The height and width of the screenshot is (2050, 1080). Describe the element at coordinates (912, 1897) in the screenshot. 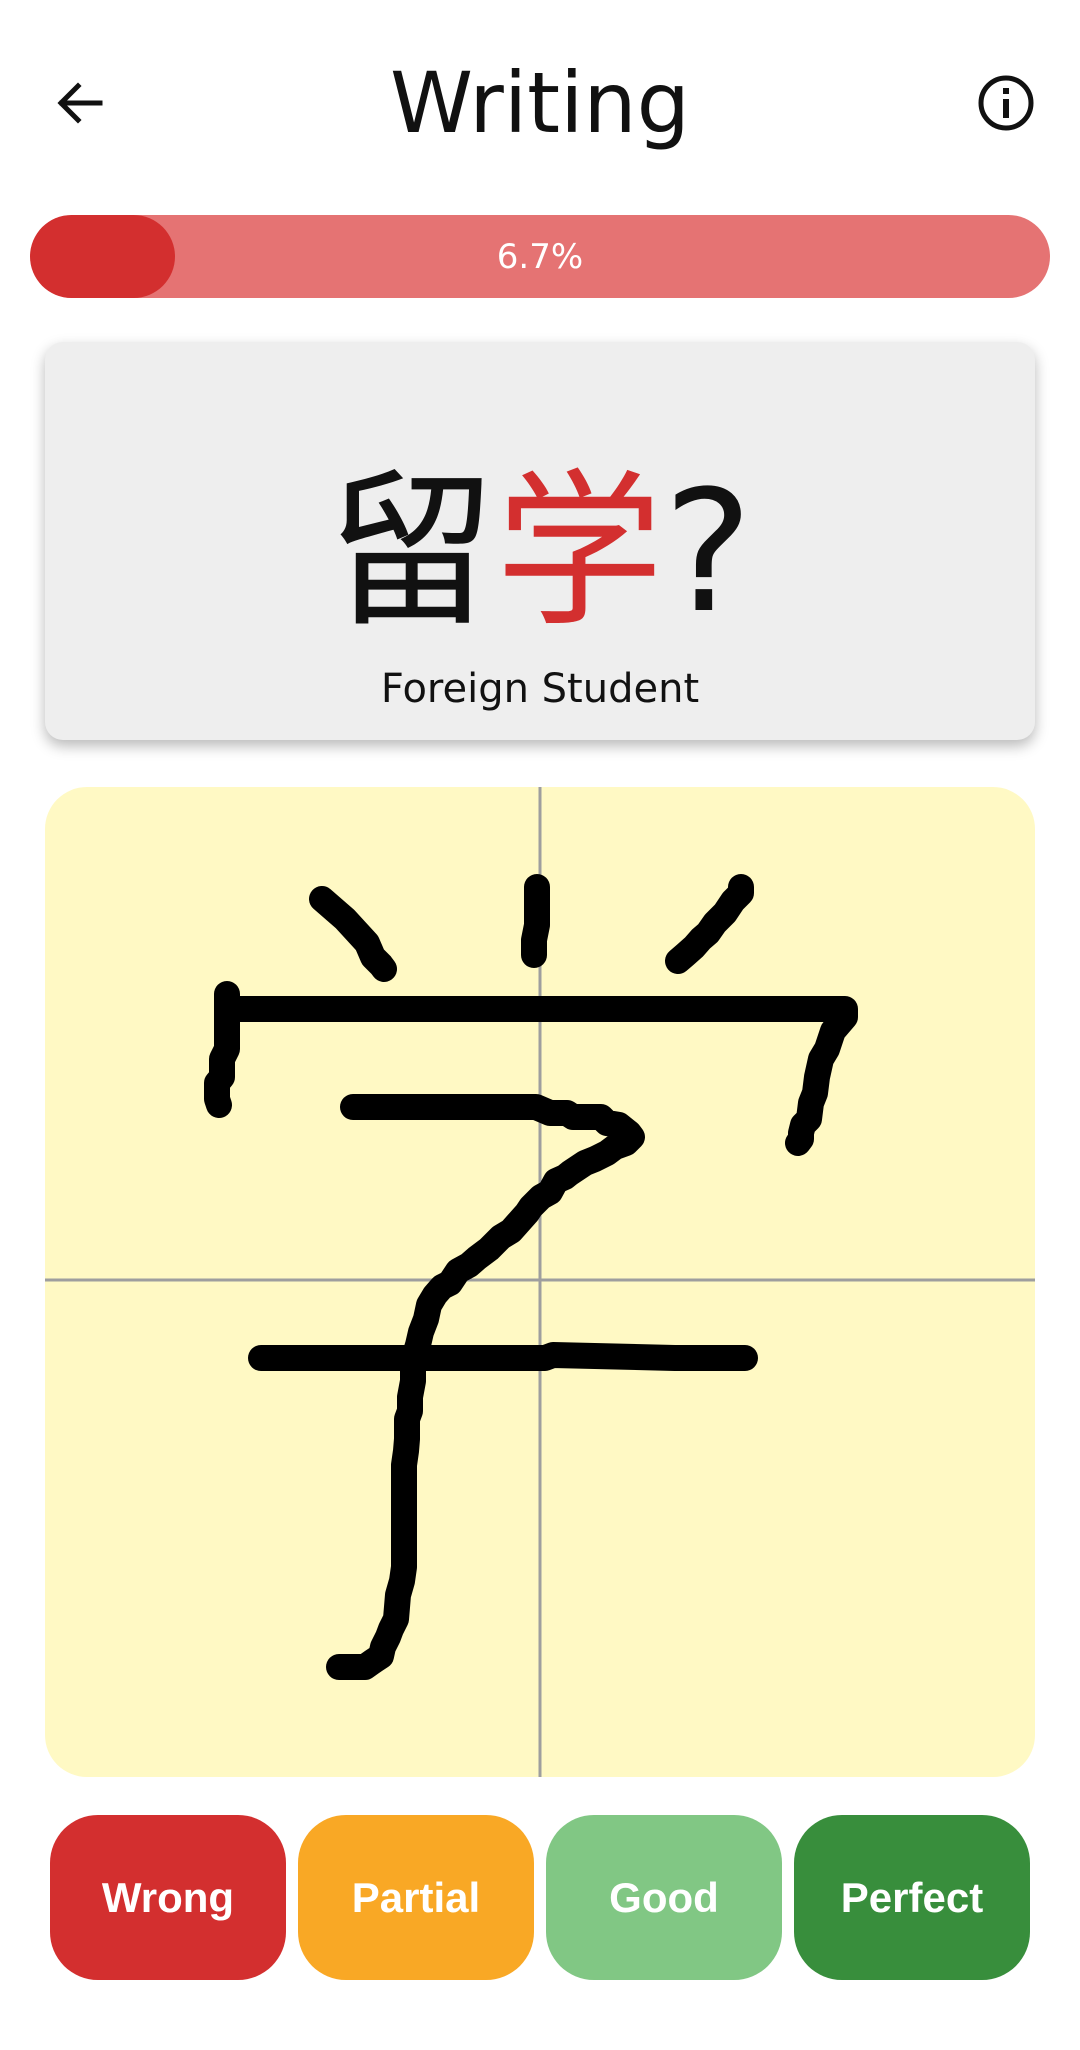

I see `perfect-button: Perfect` at that location.